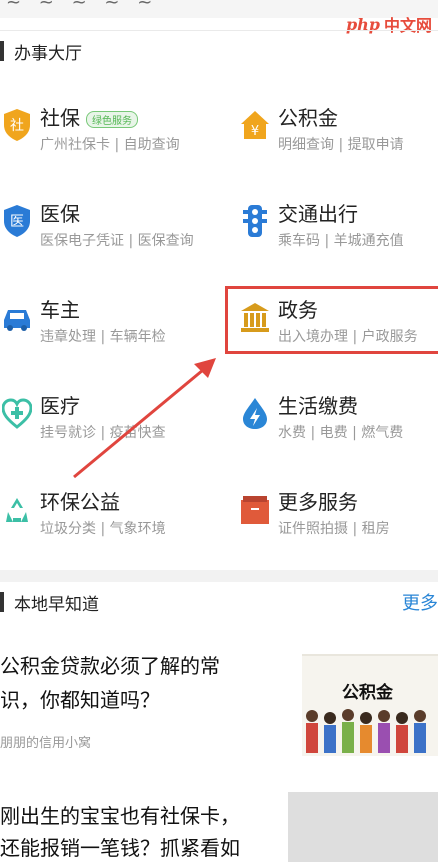  What do you see at coordinates (120, 848) in the screenshot?
I see `article-title-line: 还能报销一笔钱？抓紧看如` at bounding box center [120, 848].